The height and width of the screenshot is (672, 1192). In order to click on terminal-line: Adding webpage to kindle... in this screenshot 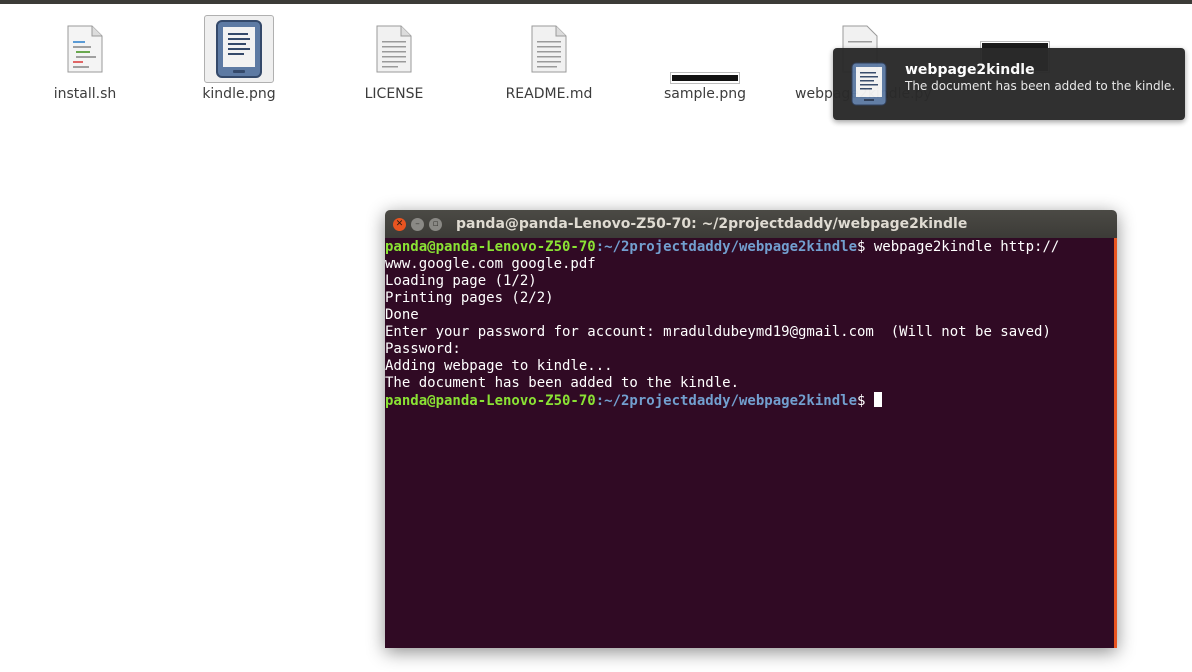, I will do `click(499, 366)`.